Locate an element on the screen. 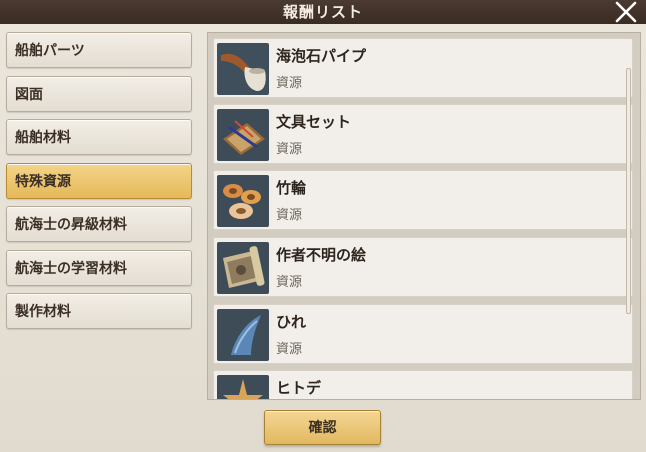  category-navigator-promotion-materials: 航海士の昇級材料 is located at coordinates (99, 224).